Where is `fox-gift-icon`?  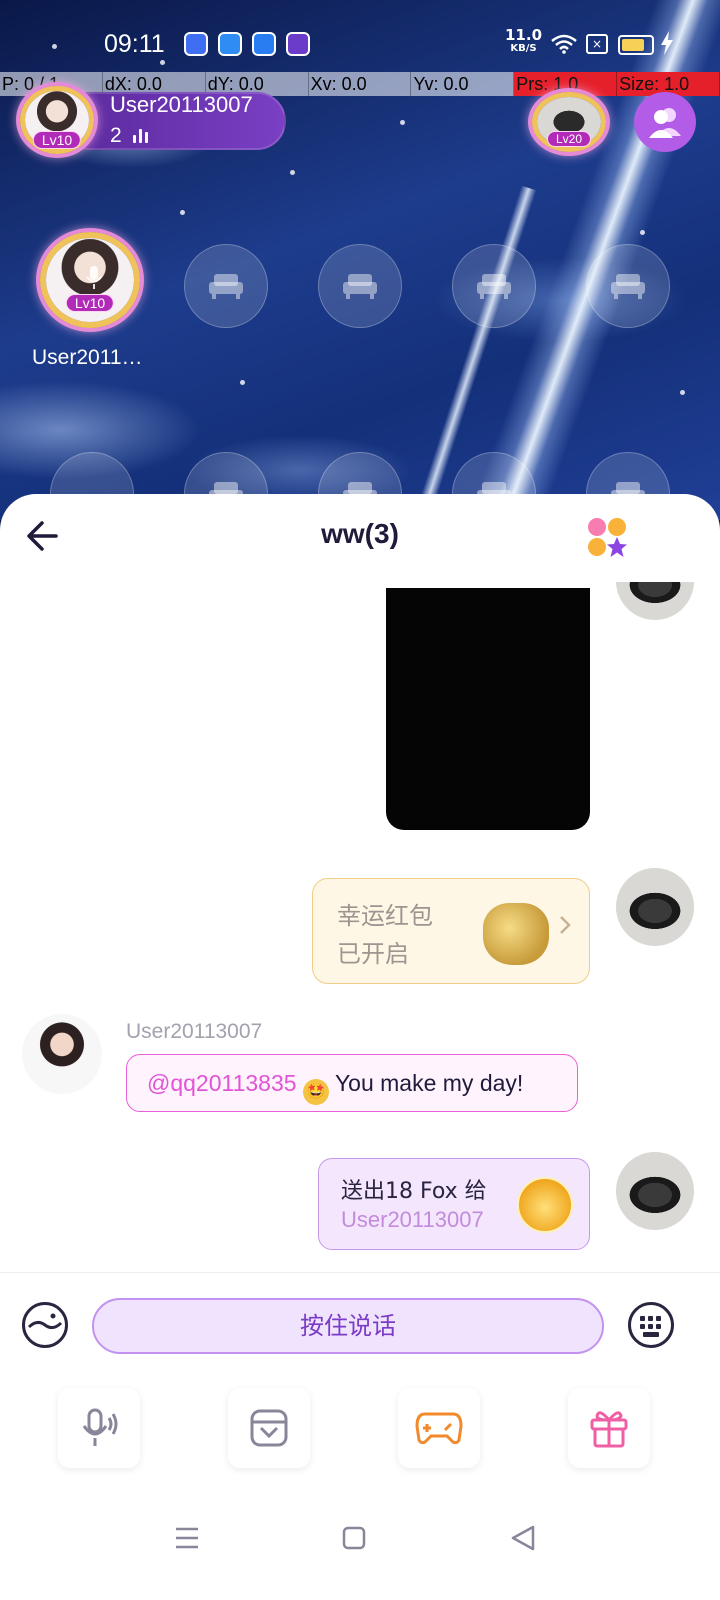
fox-gift-icon is located at coordinates (545, 1205).